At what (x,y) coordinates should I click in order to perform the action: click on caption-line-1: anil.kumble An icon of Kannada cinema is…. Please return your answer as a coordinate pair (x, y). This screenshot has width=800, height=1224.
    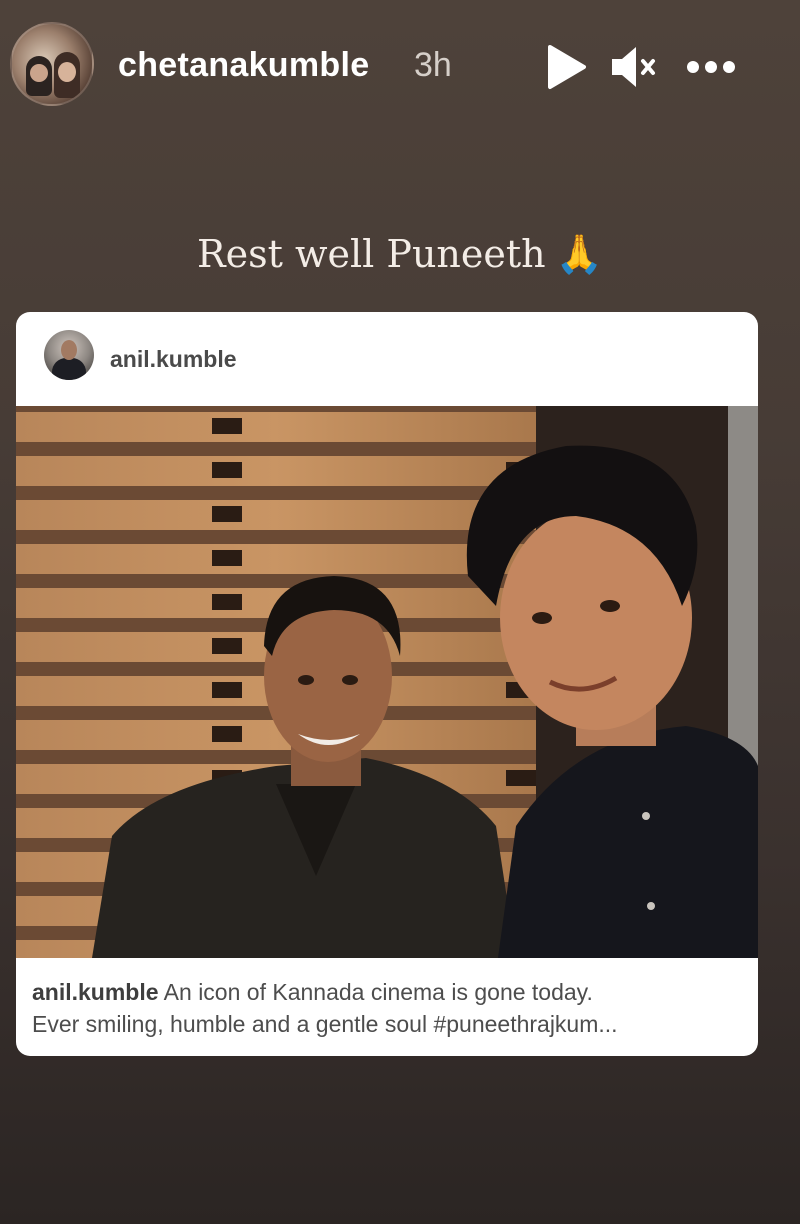
    Looking at the image, I should click on (388, 992).